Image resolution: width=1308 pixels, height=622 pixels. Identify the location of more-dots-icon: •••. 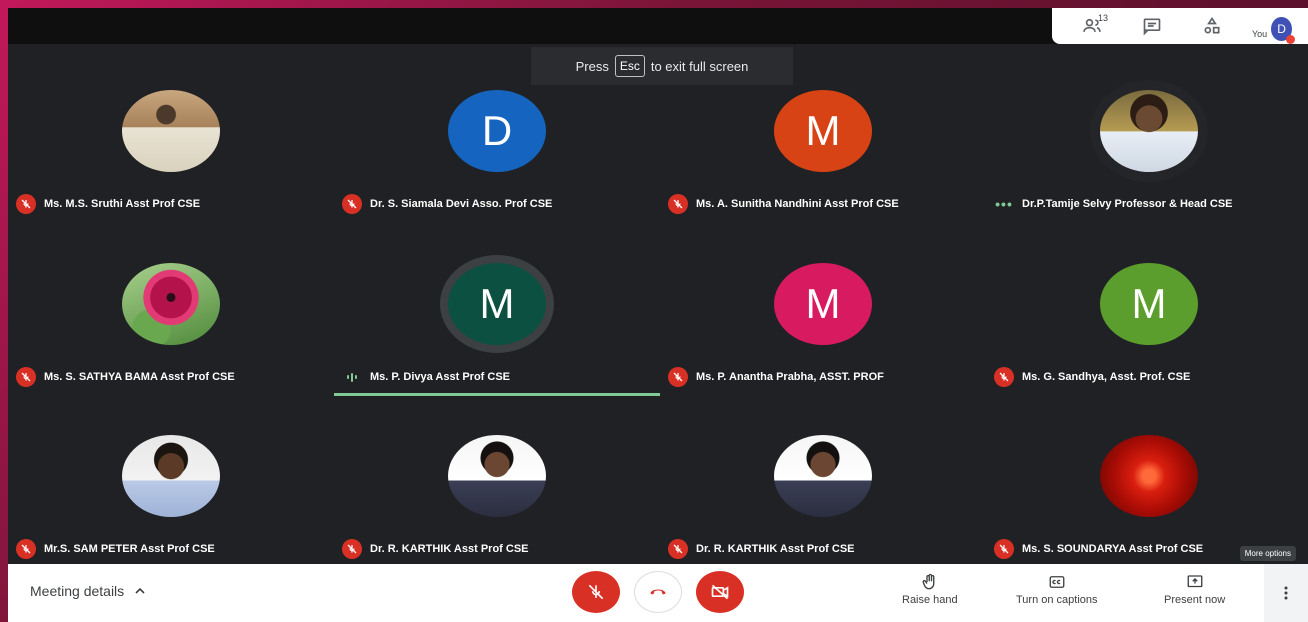
(1004, 204).